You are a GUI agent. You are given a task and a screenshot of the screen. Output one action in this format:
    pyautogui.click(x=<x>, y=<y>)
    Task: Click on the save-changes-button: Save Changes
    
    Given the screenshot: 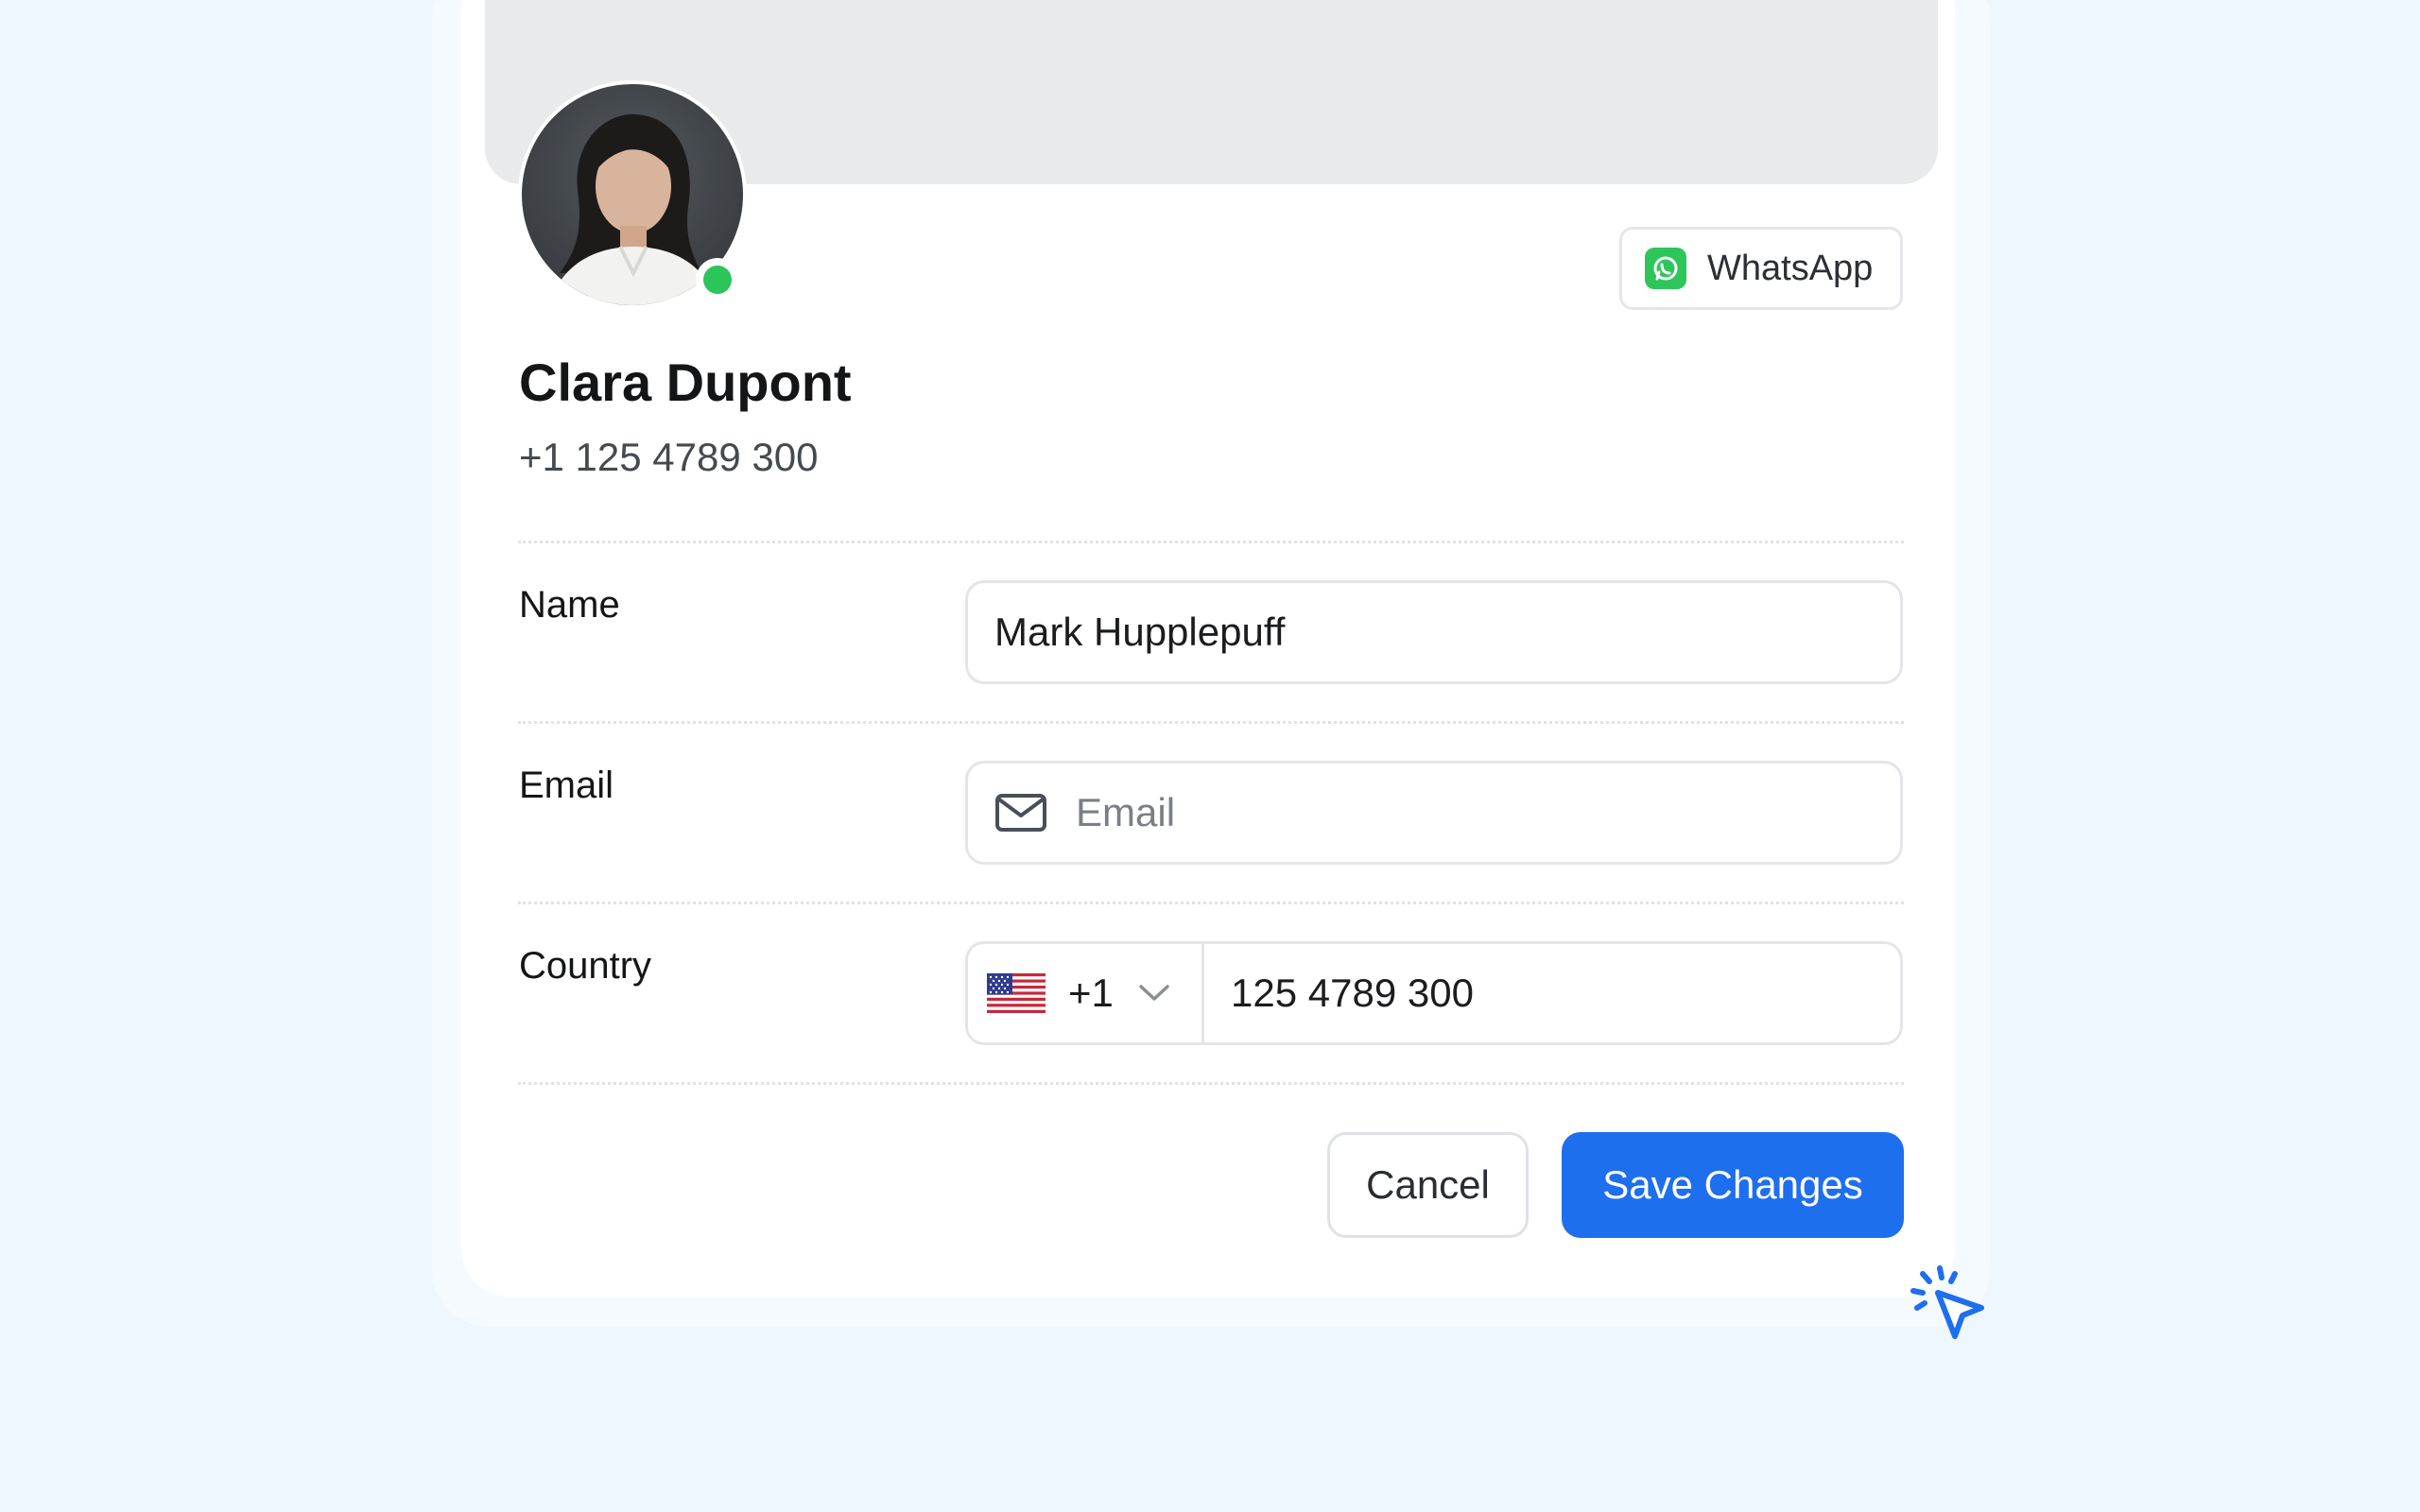 What is the action you would take?
    pyautogui.click(x=1733, y=1185)
    